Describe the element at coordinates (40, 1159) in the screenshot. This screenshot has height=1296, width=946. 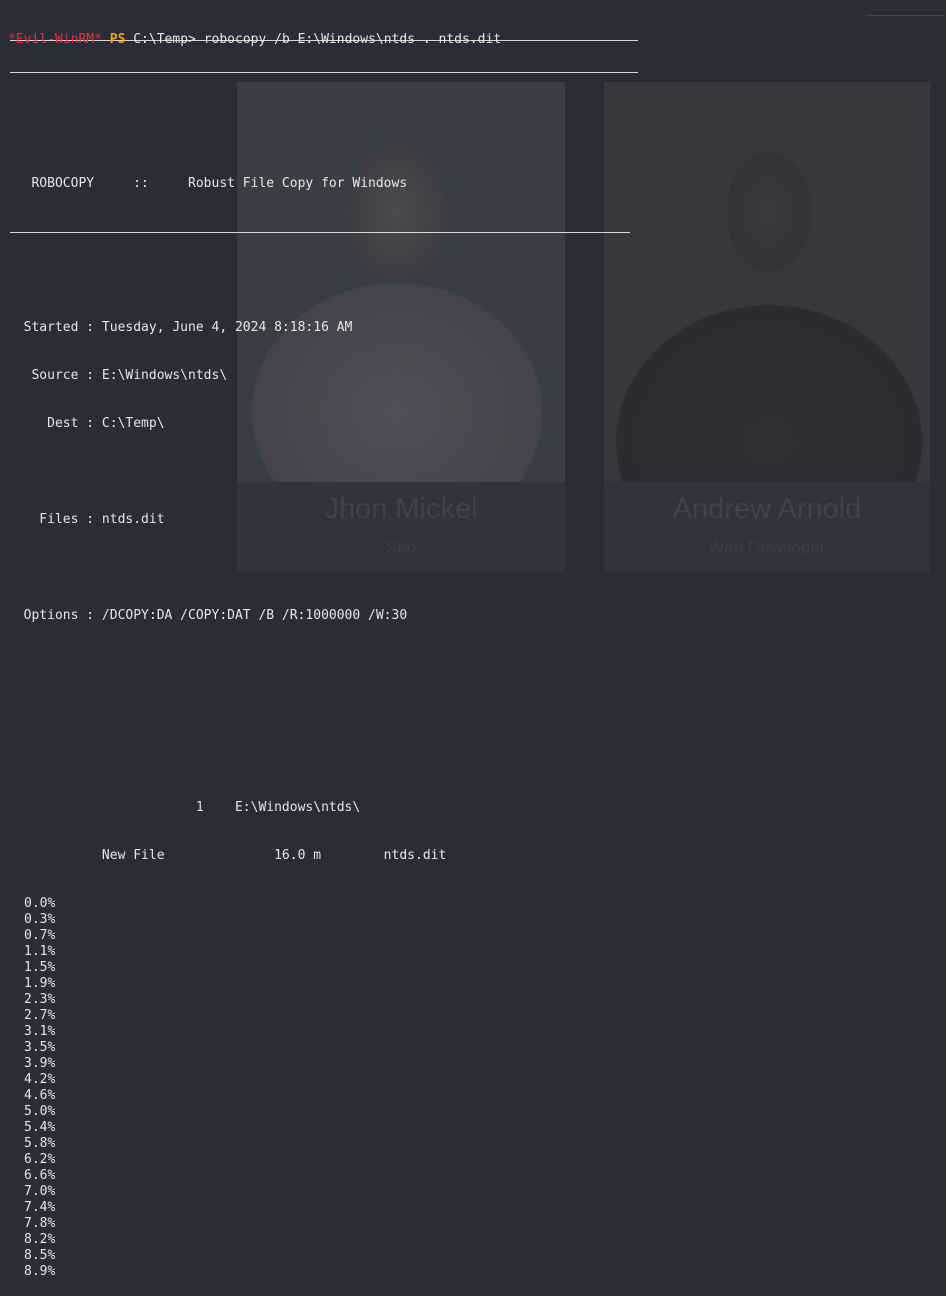
I see `progress-line: 6.2%` at that location.